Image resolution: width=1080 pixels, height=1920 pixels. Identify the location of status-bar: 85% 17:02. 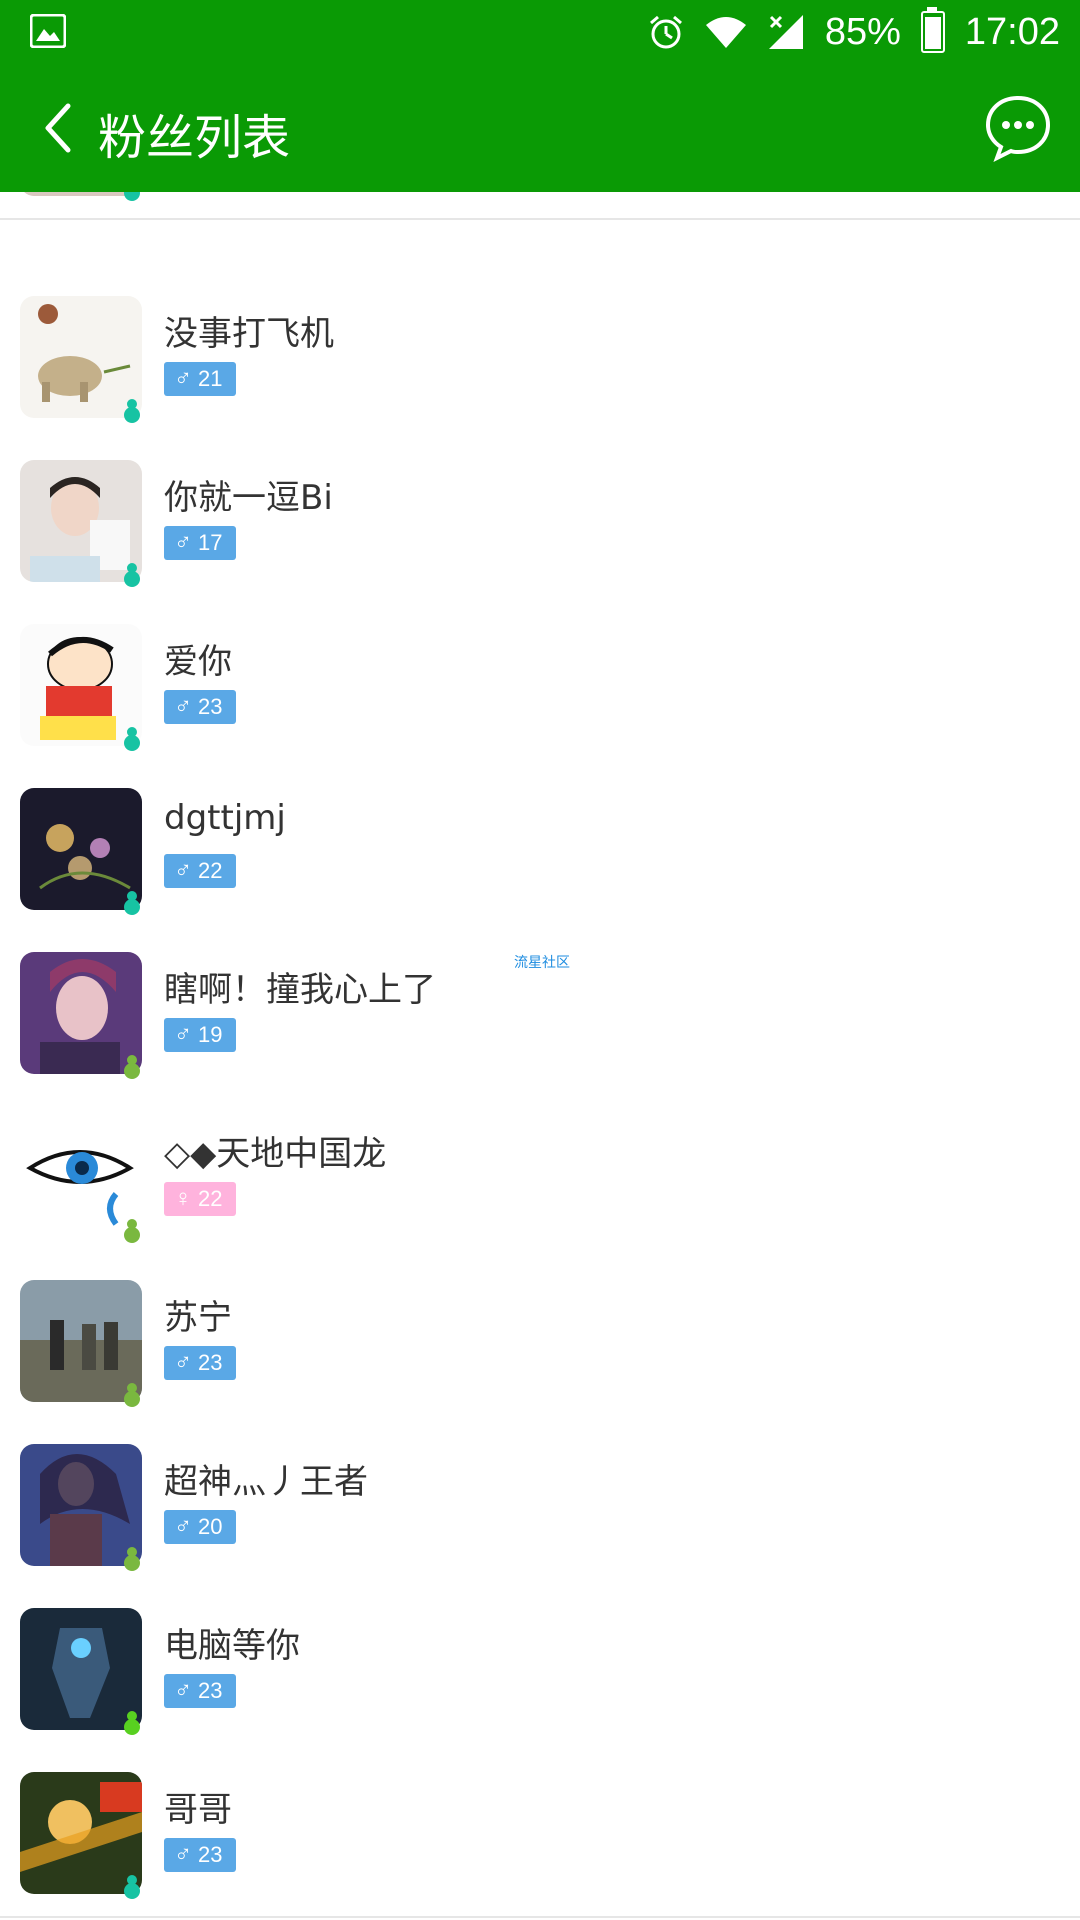
(540, 32).